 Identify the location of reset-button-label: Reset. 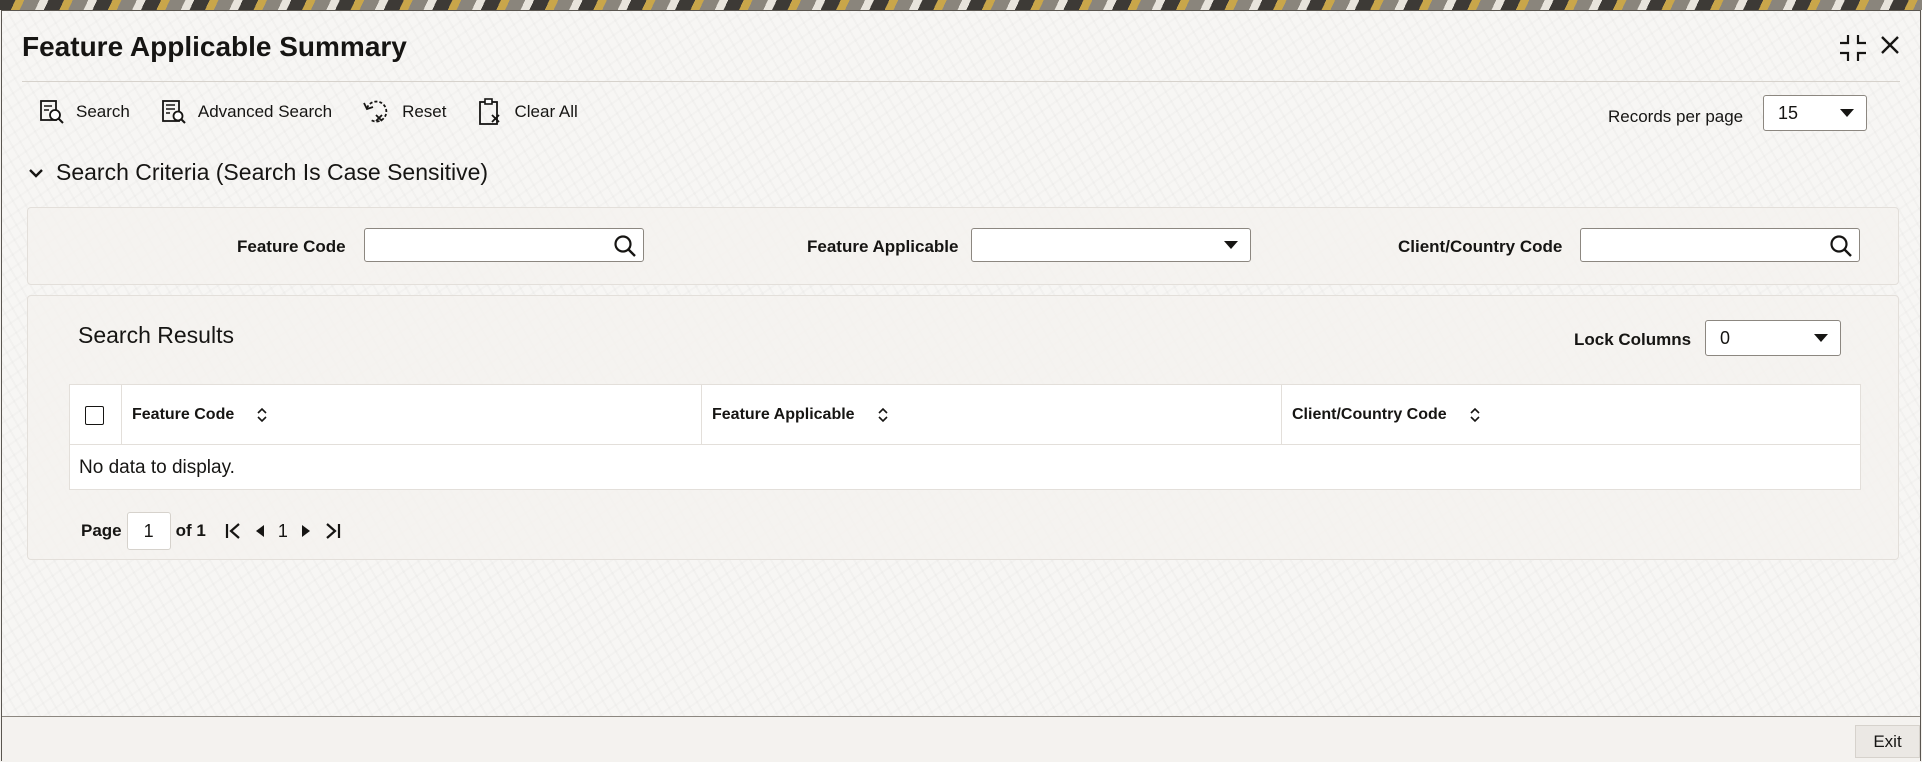
(424, 111).